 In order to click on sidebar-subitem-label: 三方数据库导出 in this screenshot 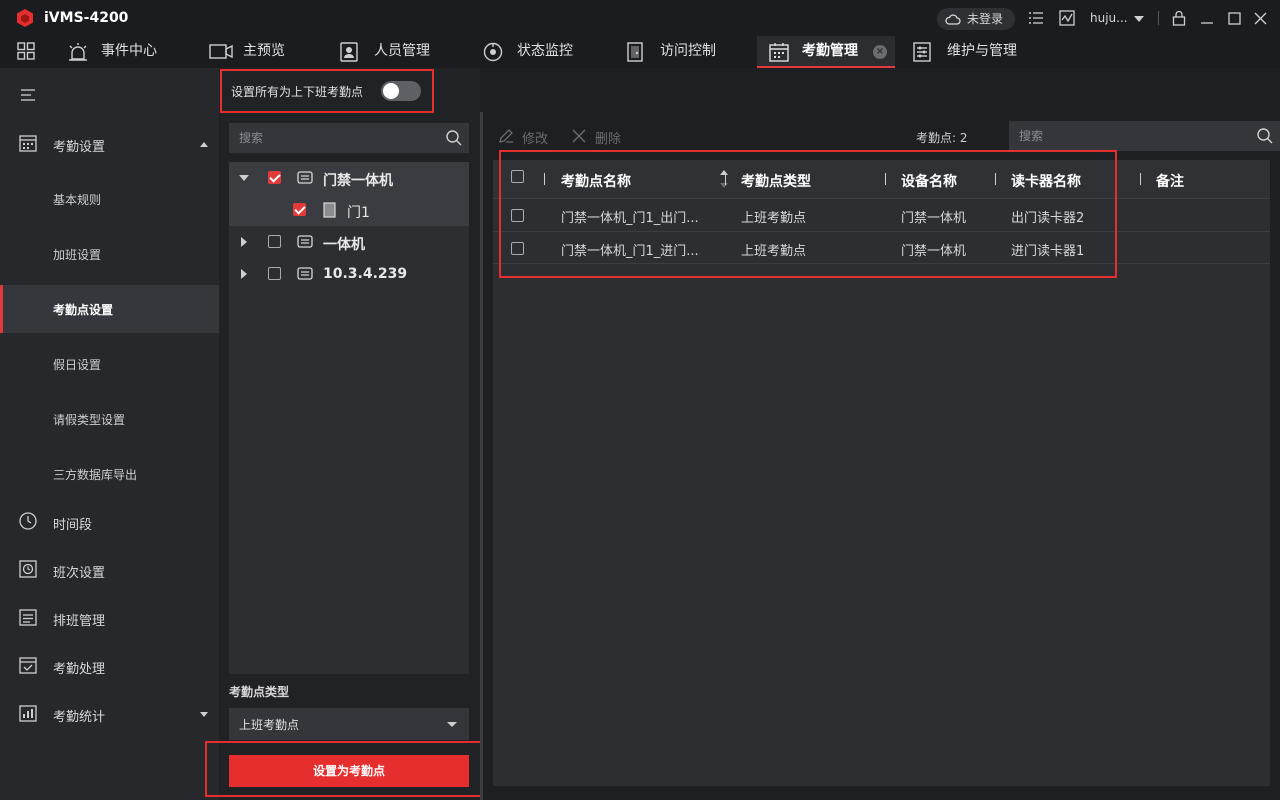, I will do `click(95, 475)`.